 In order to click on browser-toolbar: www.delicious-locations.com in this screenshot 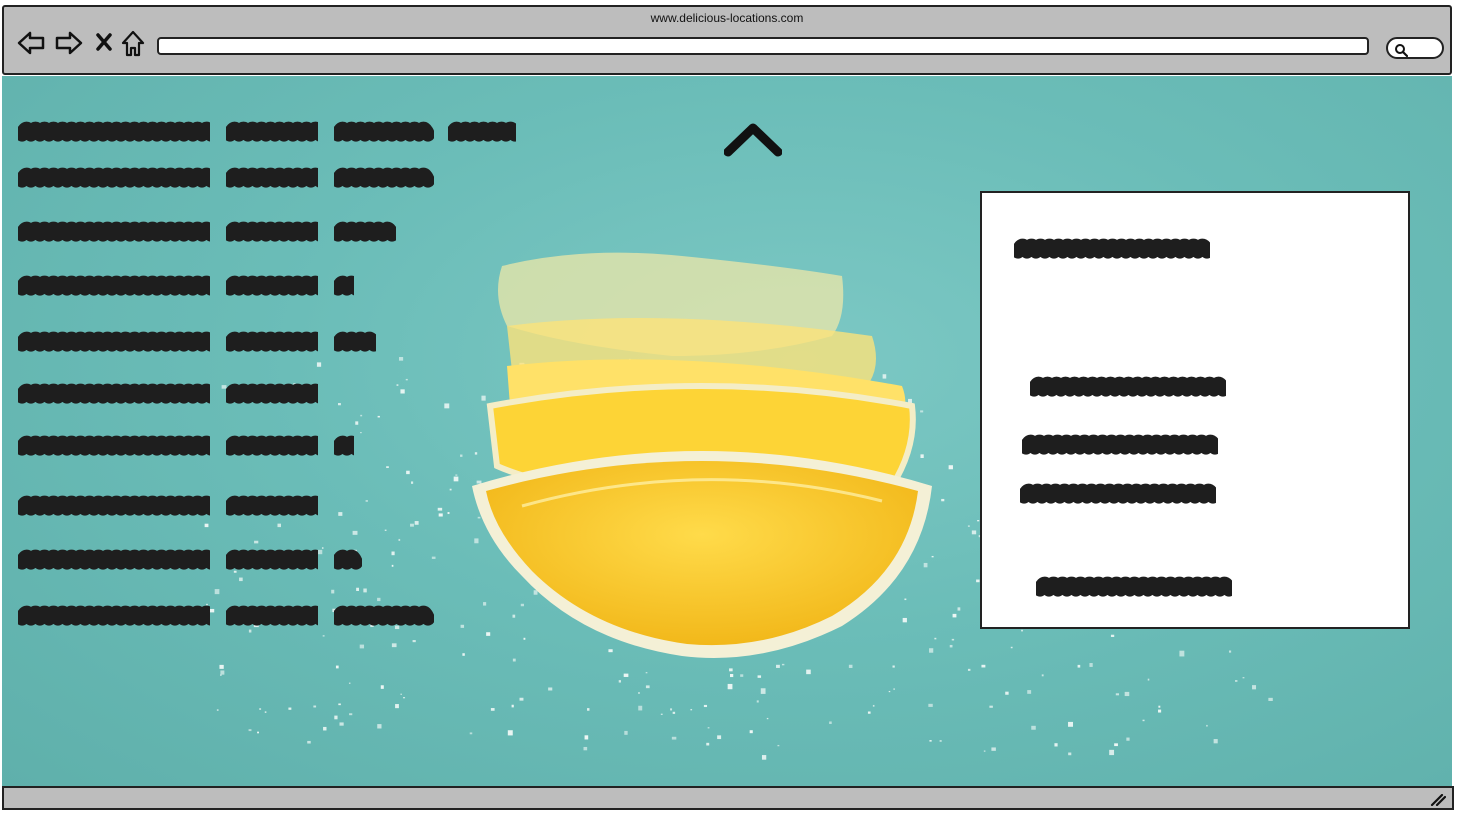, I will do `click(727, 40)`.